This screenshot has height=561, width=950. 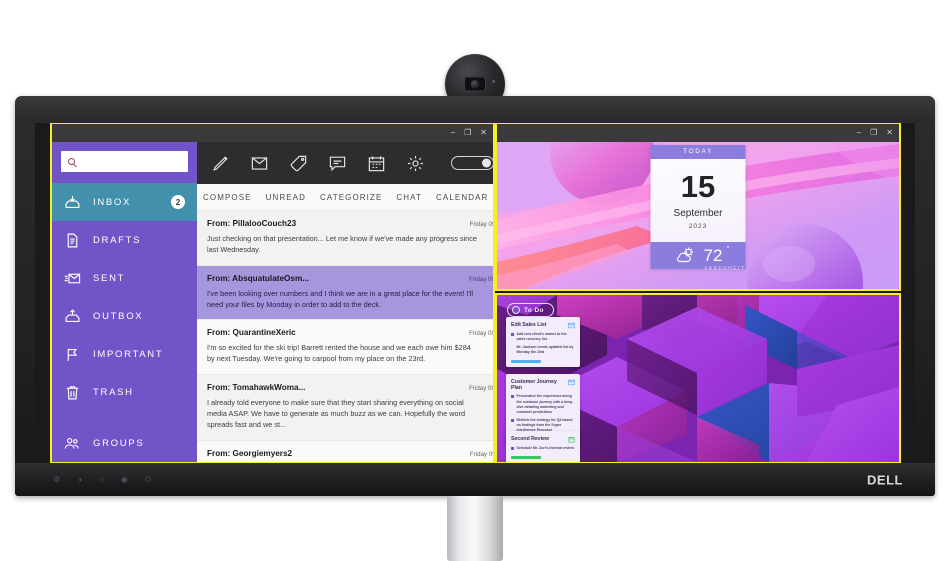 I want to click on dell-logo-text: DELL, so click(x=885, y=479).